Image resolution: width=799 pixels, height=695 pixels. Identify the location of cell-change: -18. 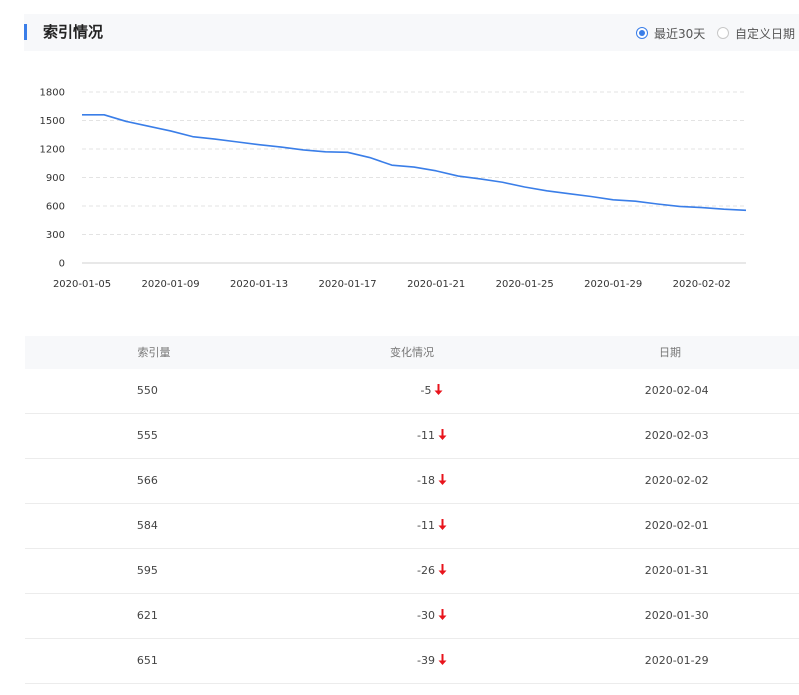
(412, 481).